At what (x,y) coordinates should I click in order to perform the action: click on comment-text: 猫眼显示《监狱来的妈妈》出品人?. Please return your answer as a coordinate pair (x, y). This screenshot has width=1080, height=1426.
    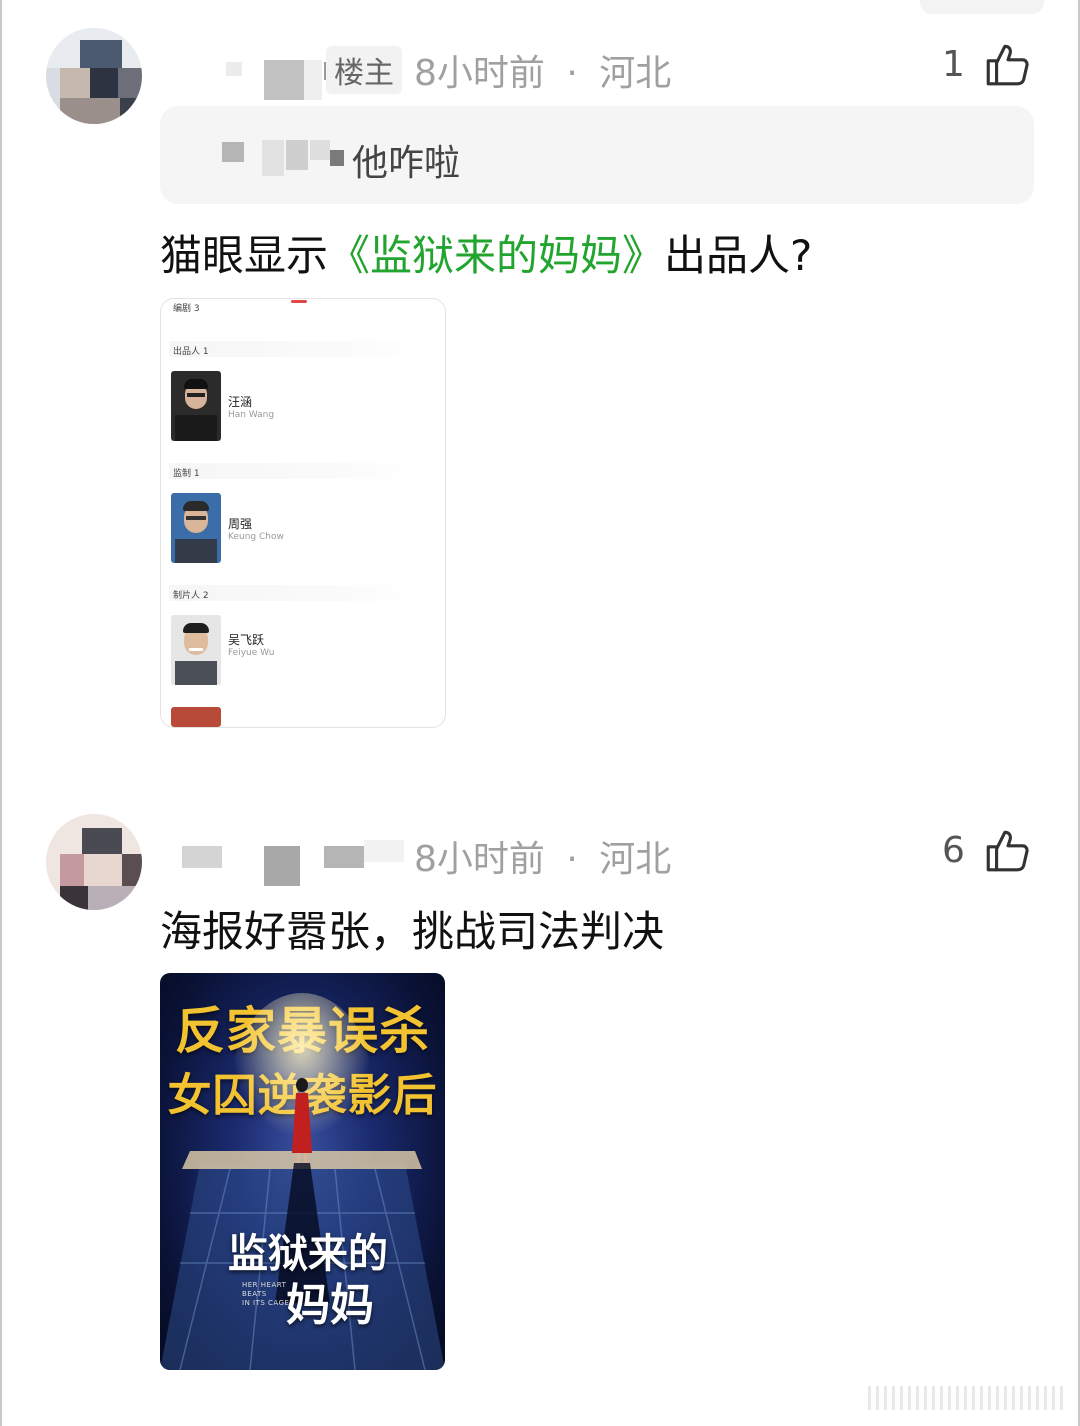
    Looking at the image, I should click on (486, 252).